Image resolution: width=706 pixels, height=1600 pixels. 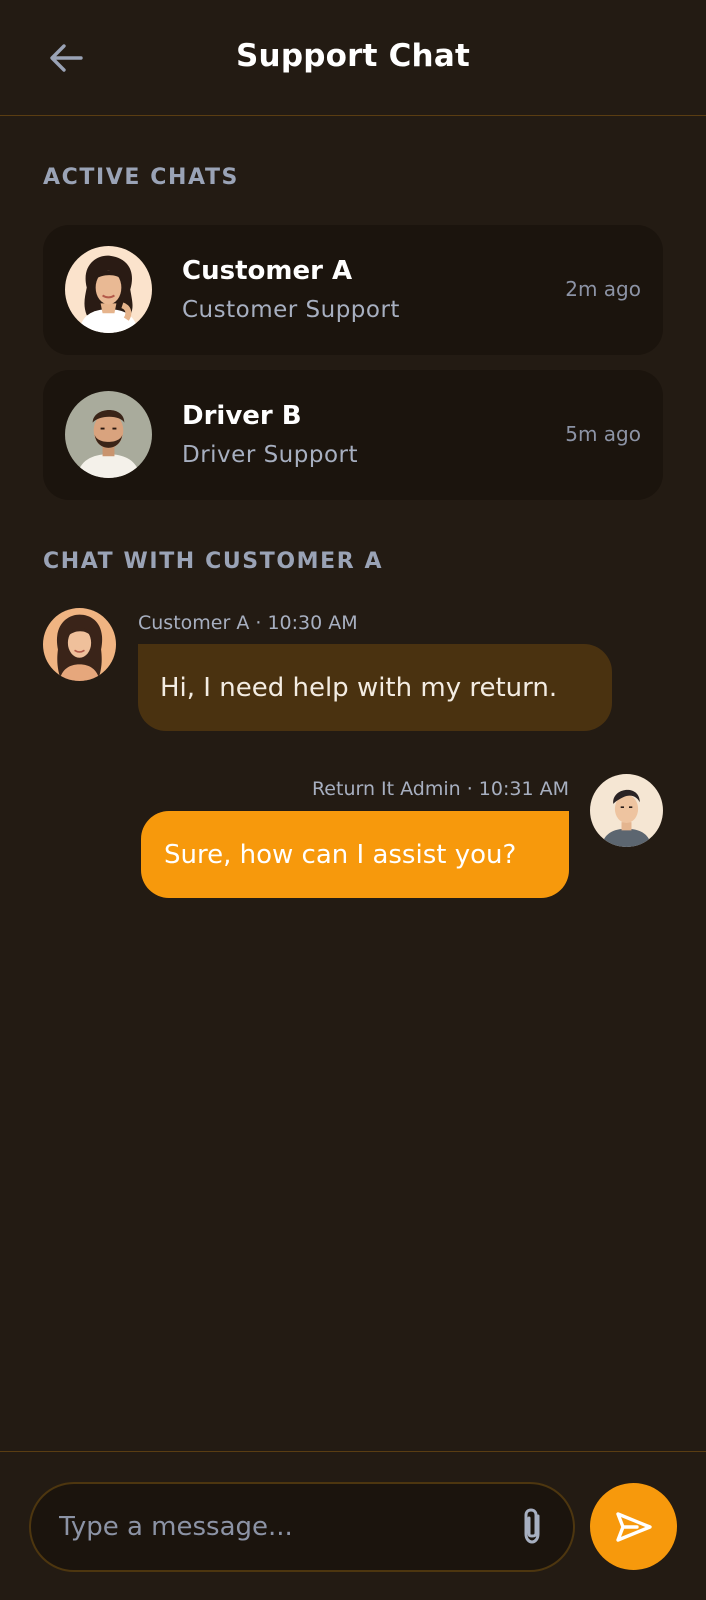 I want to click on app-header: Support Chat, so click(x=353, y=58).